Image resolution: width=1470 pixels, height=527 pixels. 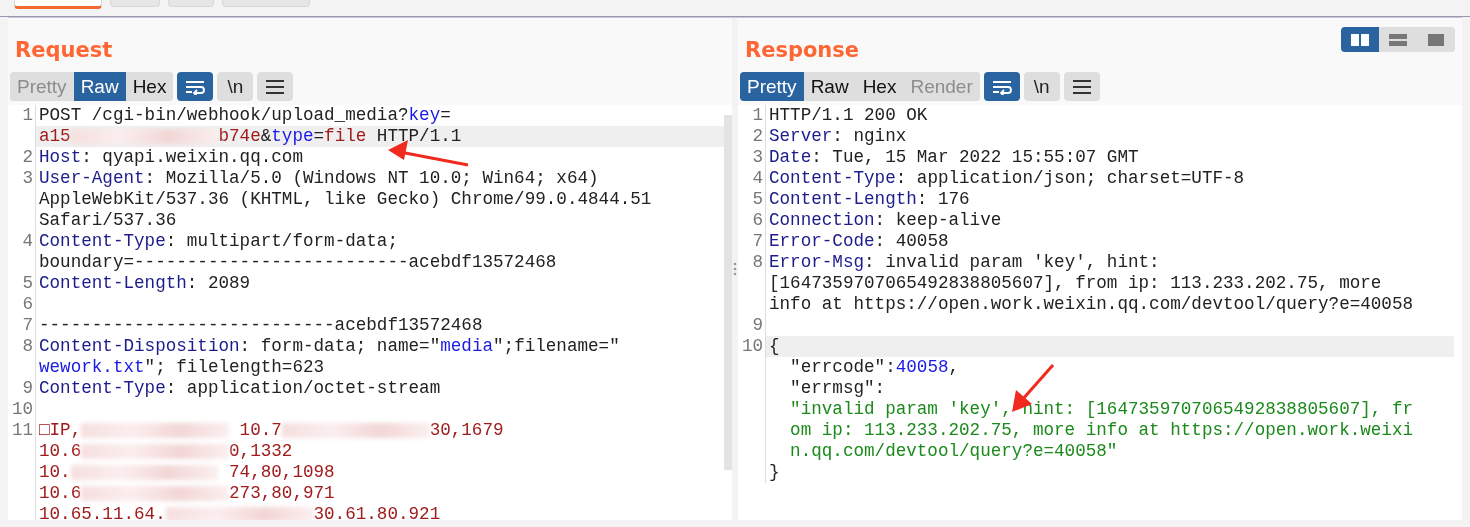 What do you see at coordinates (1075, 283) in the screenshot?
I see `code-text: [1647359707065492838805607], from ip: 113.233.202.75, more` at bounding box center [1075, 283].